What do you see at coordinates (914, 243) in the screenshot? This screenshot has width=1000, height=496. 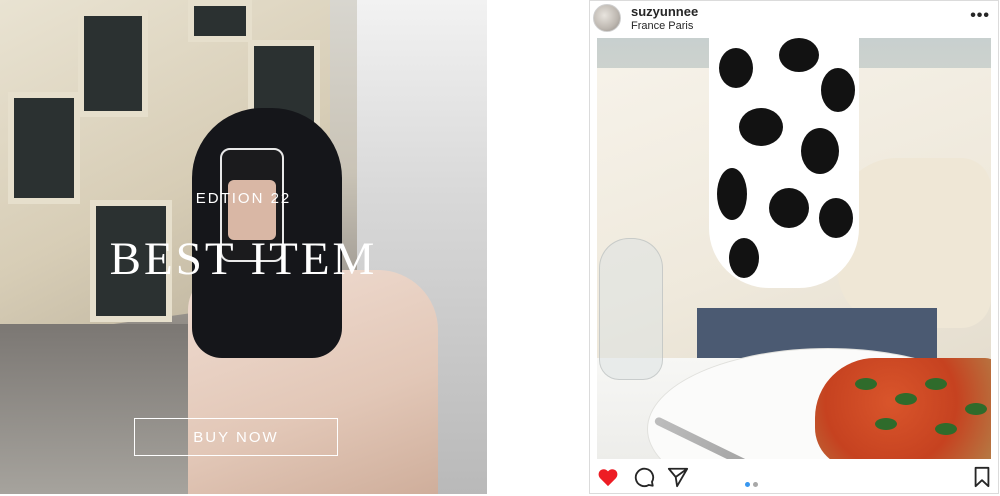 I see `model-arm` at bounding box center [914, 243].